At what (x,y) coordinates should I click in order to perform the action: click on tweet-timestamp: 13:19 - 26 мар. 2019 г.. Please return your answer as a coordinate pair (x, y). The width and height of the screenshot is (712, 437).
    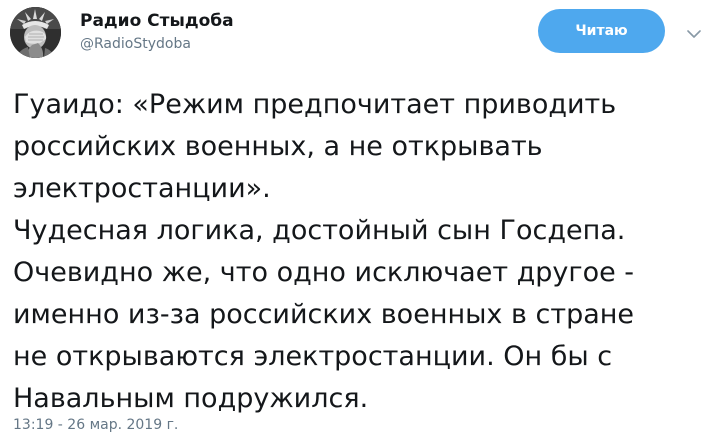
    Looking at the image, I should click on (95, 425).